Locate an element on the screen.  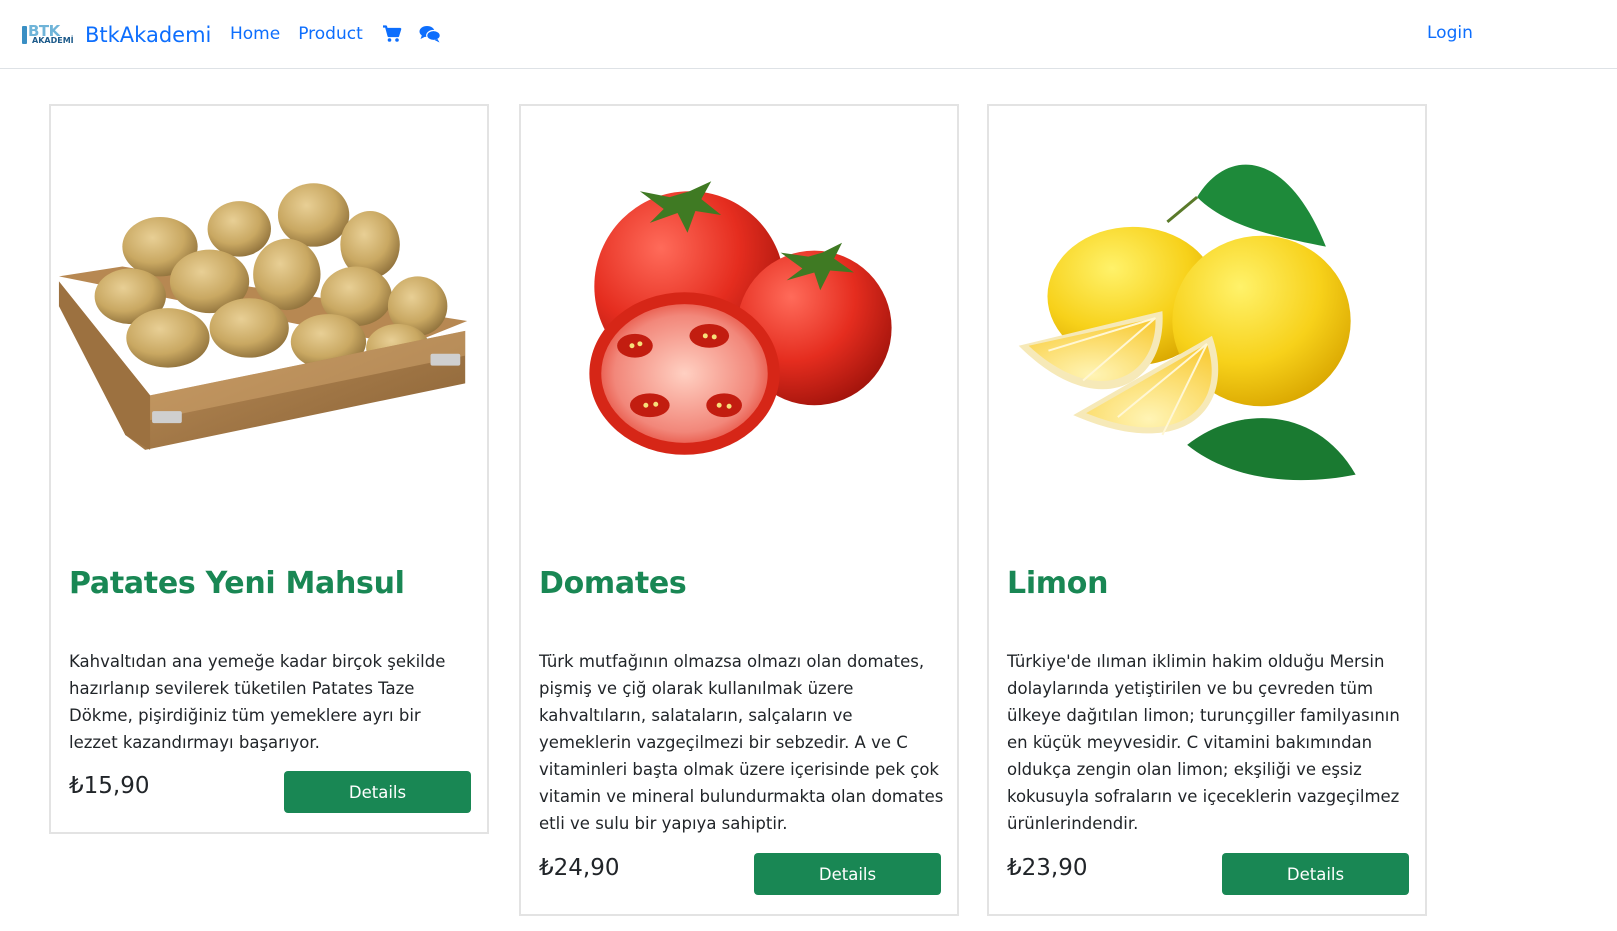
product-title: Limon is located at coordinates (1058, 583).